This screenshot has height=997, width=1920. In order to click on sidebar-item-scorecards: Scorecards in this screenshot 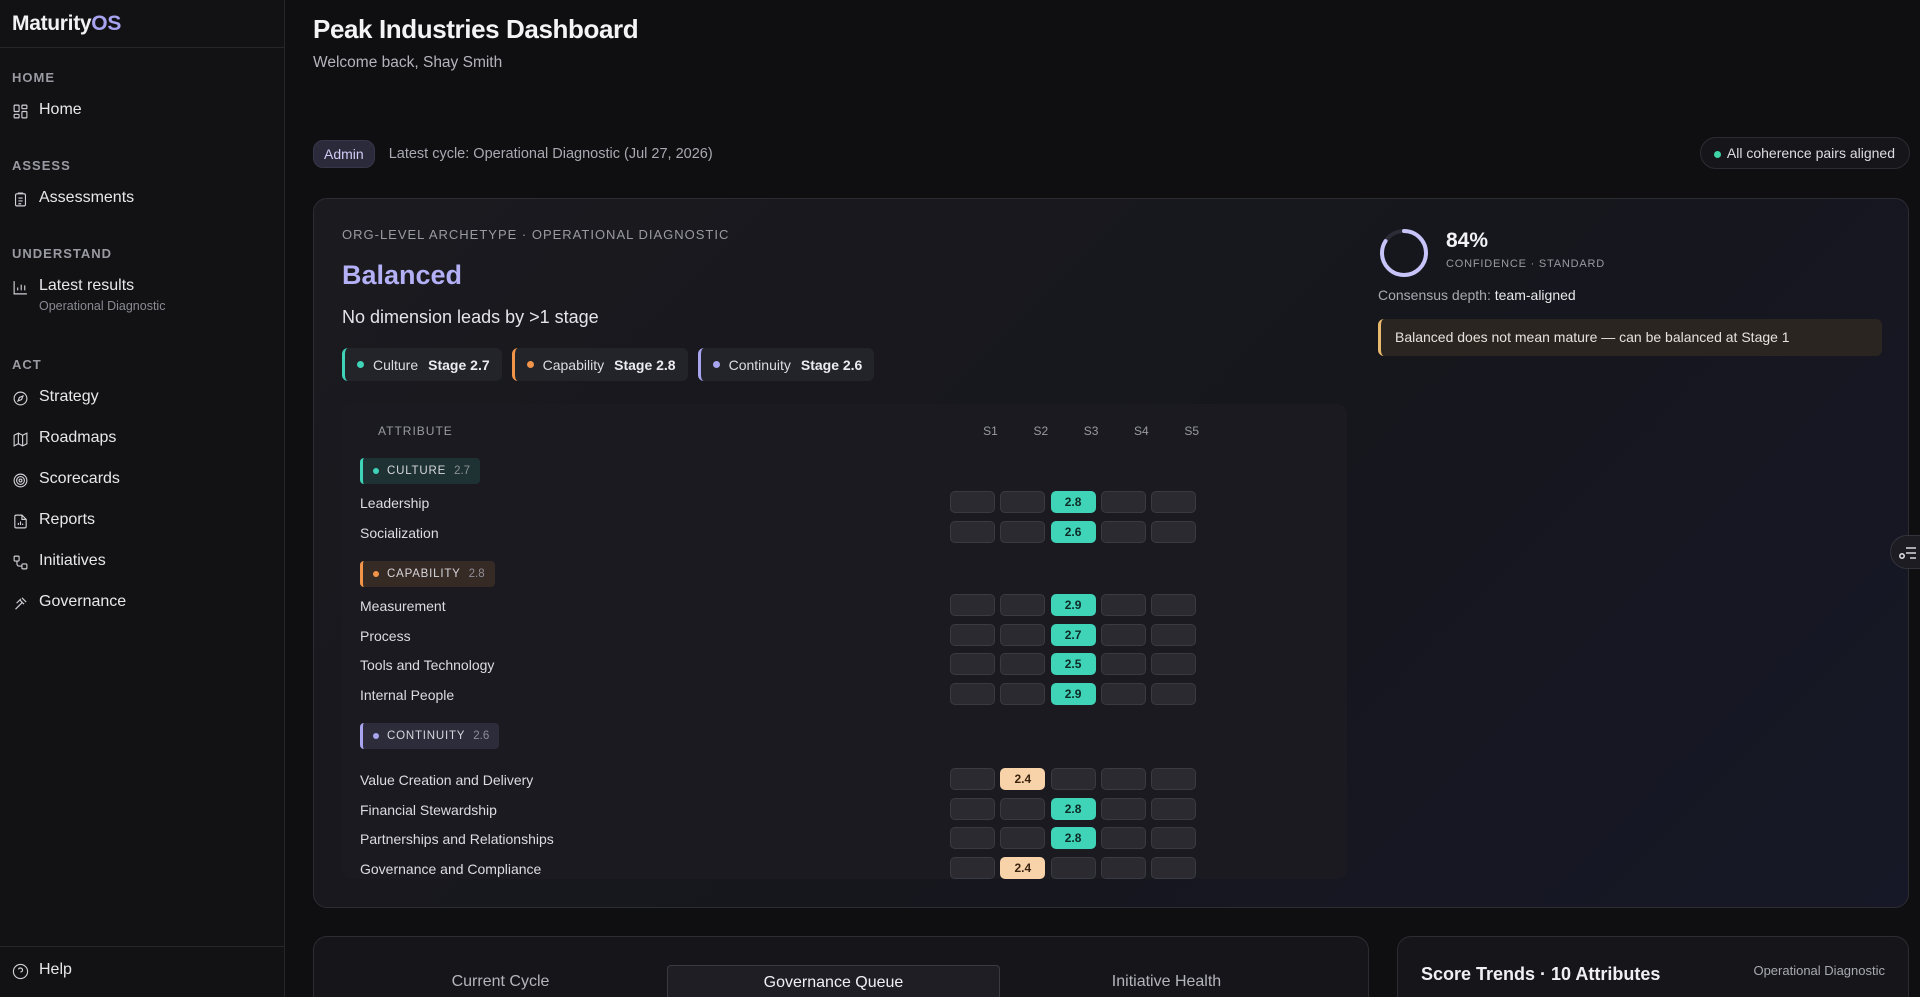, I will do `click(142, 484)`.